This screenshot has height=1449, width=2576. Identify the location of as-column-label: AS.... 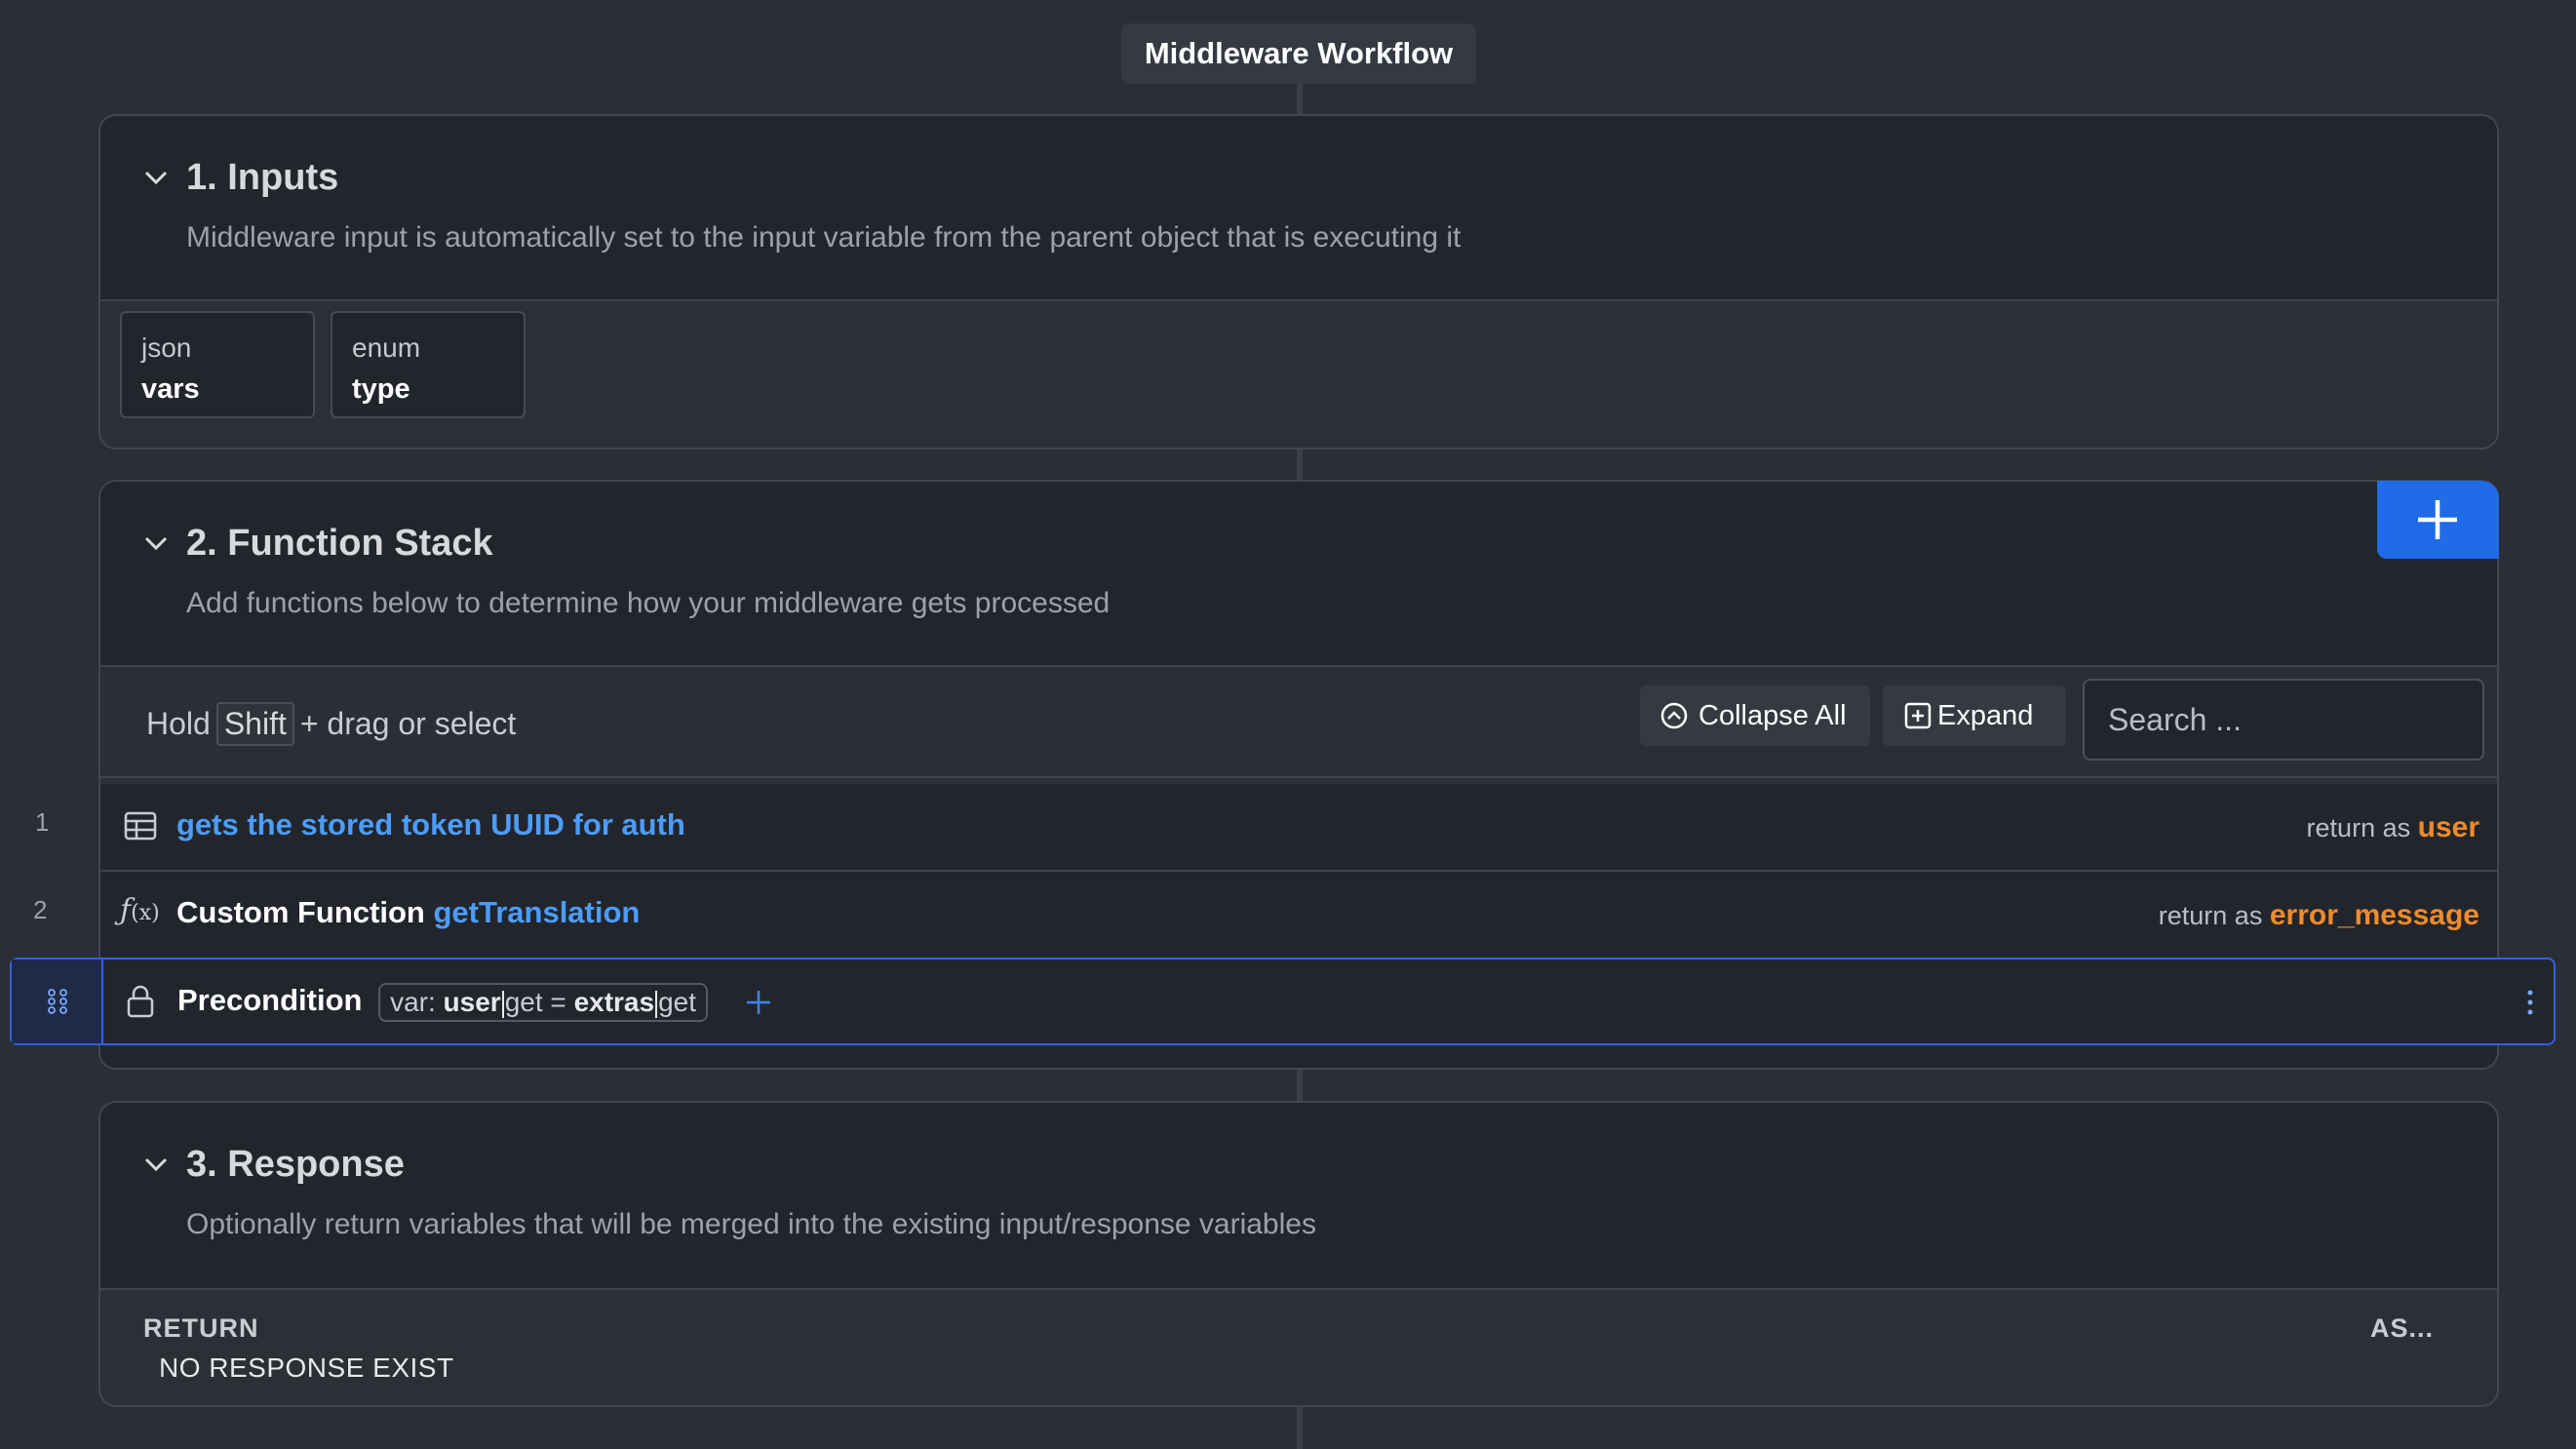
(2402, 1328).